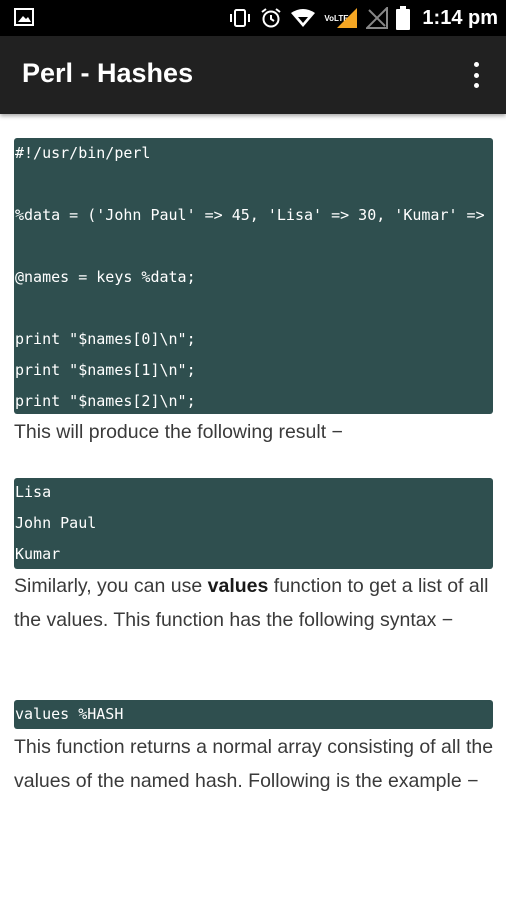 This screenshot has width=506, height=900. I want to click on code-line: print "$names[1]\n";, so click(105, 370).